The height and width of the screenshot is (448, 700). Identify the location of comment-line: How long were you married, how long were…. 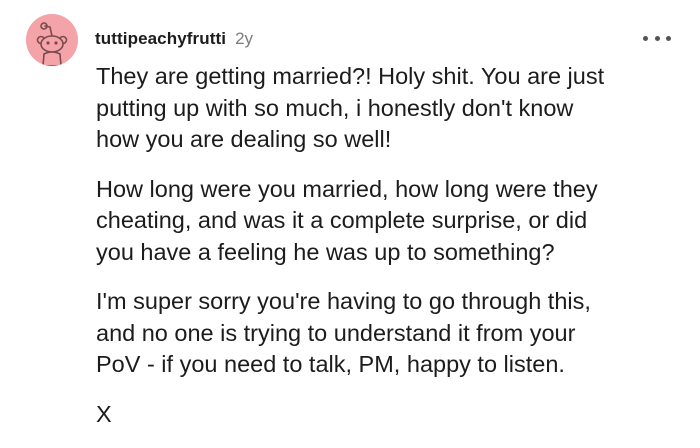
(347, 188).